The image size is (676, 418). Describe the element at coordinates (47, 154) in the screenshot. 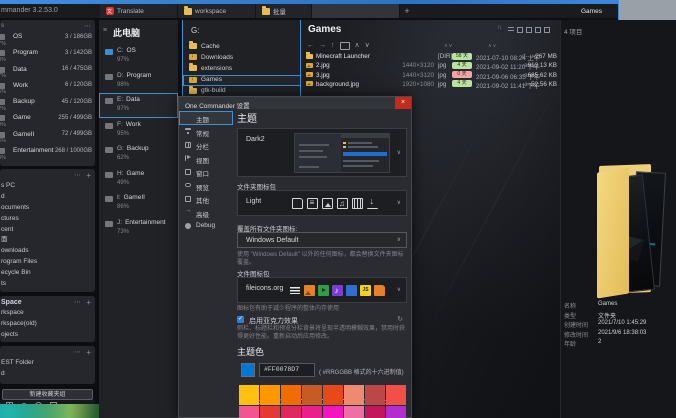

I see `drive-row: Entertainment 268 / 1000GB 73%` at that location.